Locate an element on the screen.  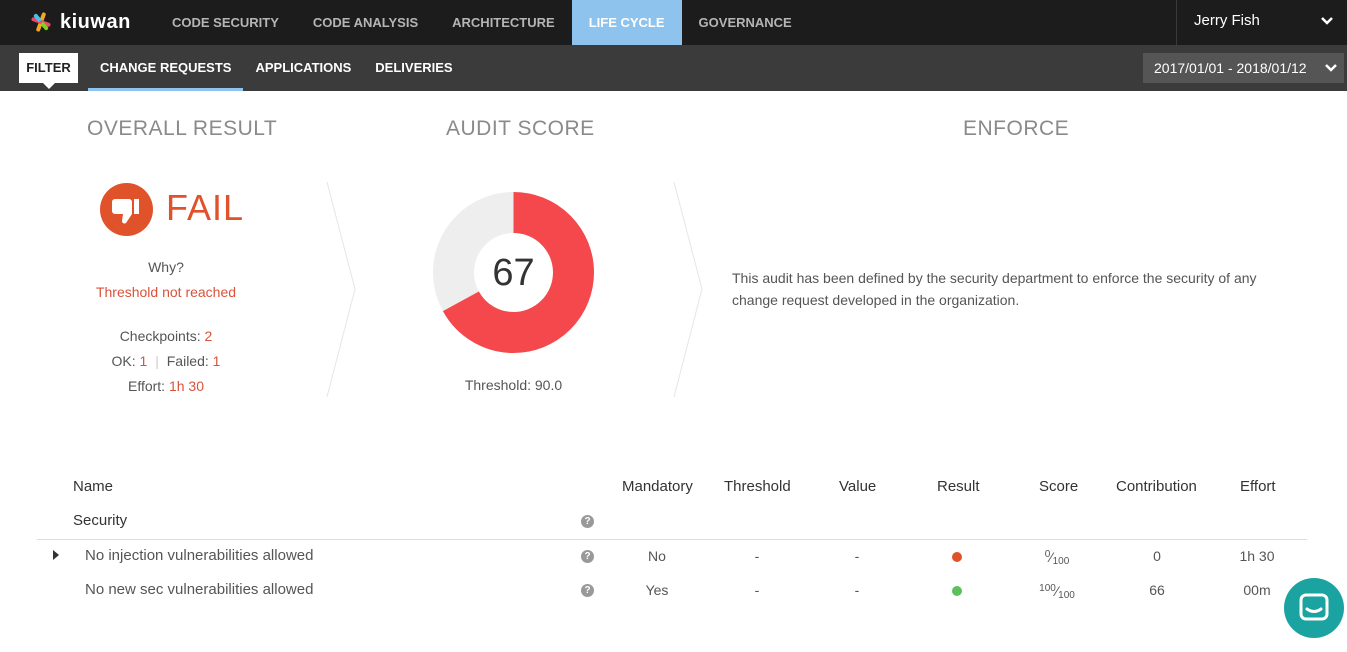
row-name: No new sec vulnerabilities allowed is located at coordinates (199, 589).